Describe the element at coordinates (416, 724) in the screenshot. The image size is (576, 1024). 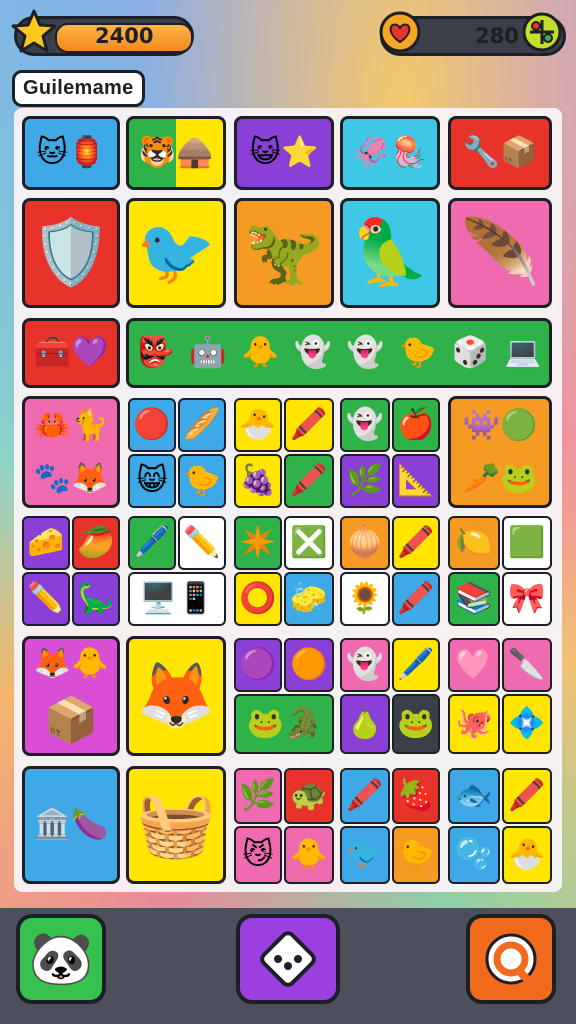
I see `cell-frog-dark: 🐸` at that location.